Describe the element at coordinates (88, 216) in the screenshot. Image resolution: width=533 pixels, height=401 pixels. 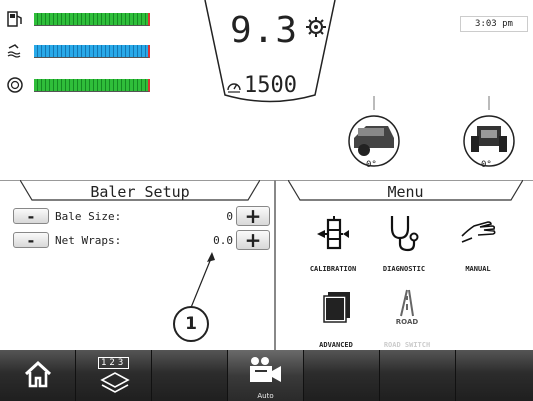
I see `bale-size-label: Bale Size:` at that location.